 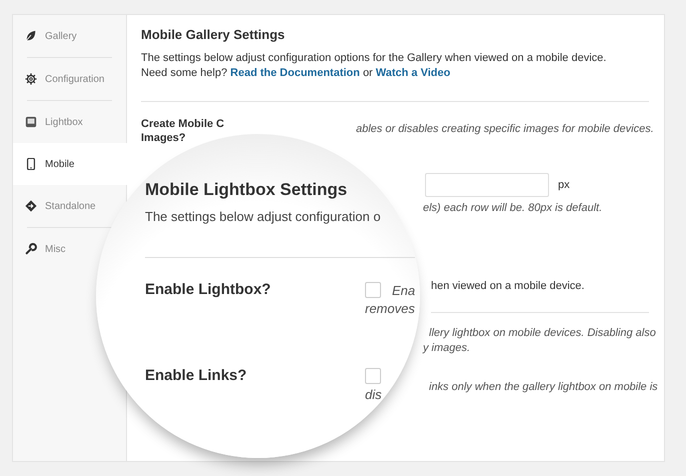 What do you see at coordinates (31, 206) in the screenshot?
I see `diamond-icon` at bounding box center [31, 206].